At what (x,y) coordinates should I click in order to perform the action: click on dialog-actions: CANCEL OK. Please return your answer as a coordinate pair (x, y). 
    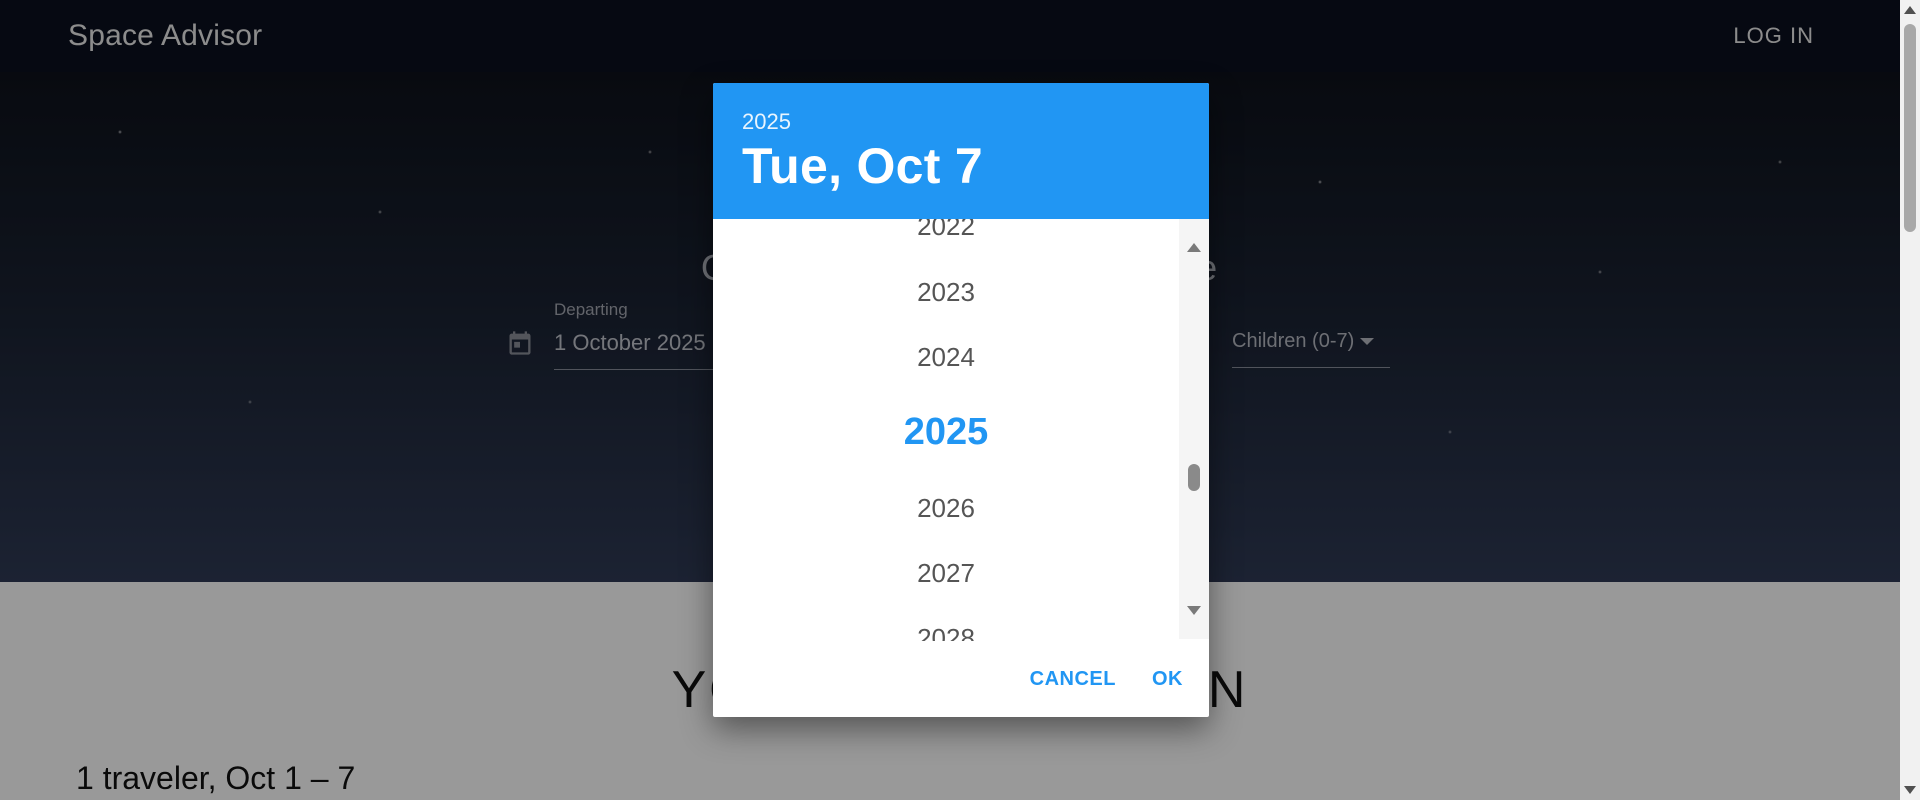
    Looking at the image, I should click on (961, 679).